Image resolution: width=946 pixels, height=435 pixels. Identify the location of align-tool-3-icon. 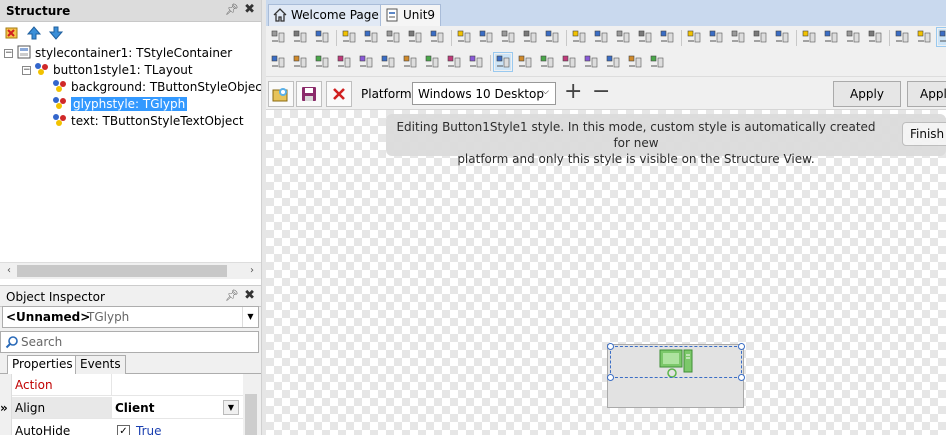
(322, 37).